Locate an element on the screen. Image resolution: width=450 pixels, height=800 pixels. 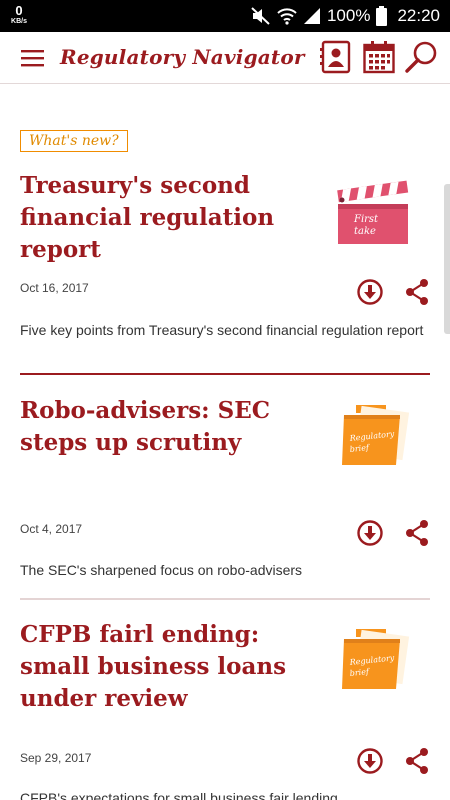
network-speed: 0 KB/s is located at coordinates (19, 14).